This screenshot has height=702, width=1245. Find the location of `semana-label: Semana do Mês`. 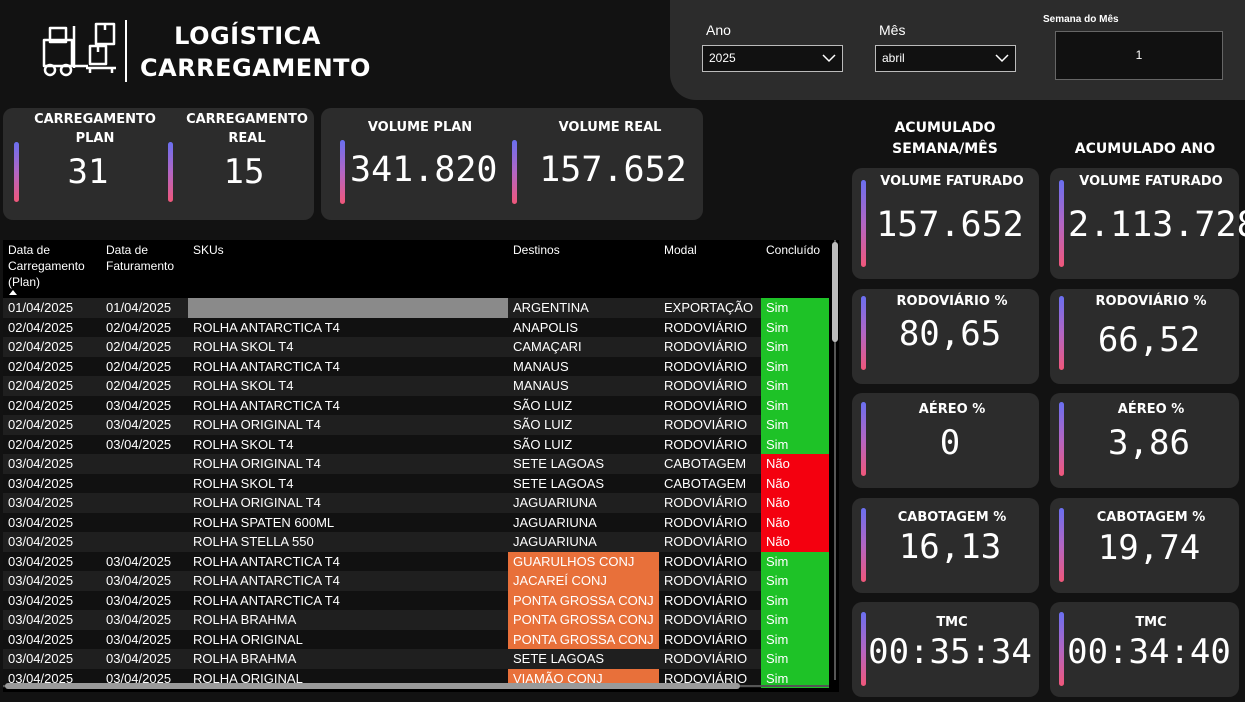

semana-label: Semana do Mês is located at coordinates (1081, 19).